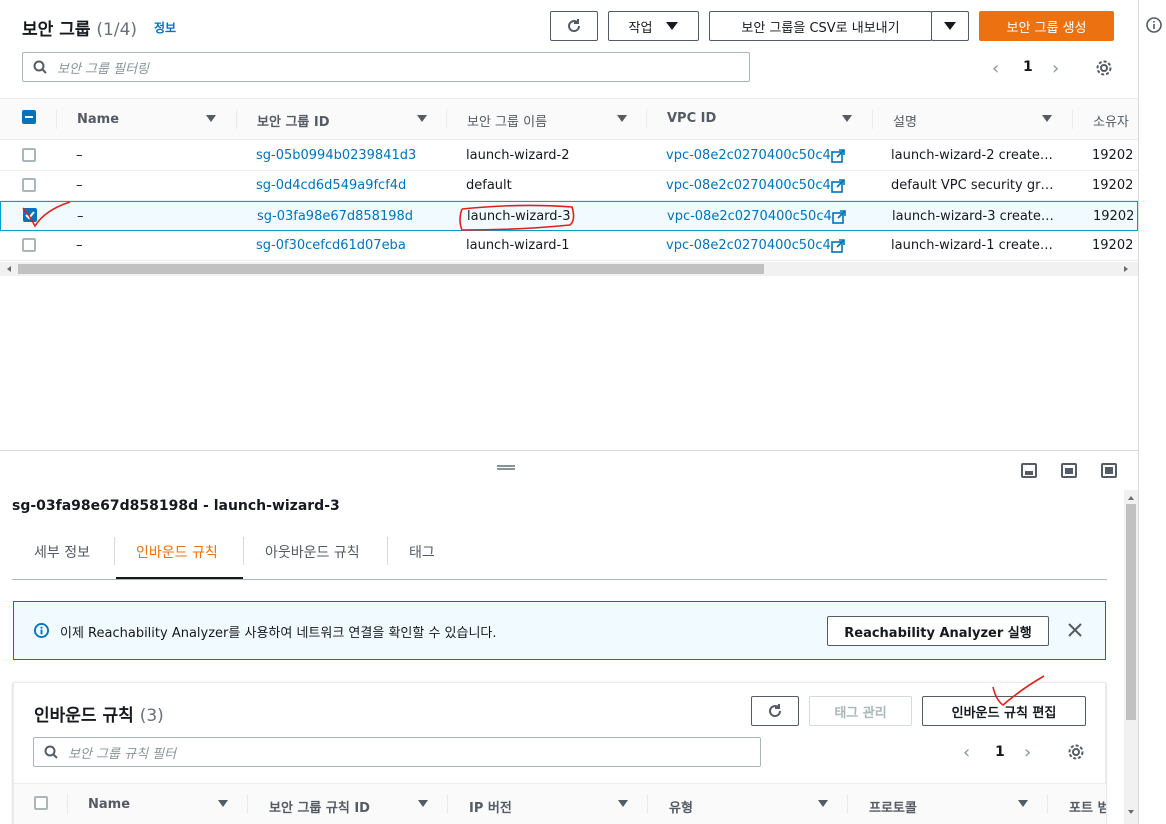 Image resolution: width=1166 pixels, height=824 pixels. What do you see at coordinates (1018, 691) in the screenshot?
I see `annotation-checkmark-edit` at bounding box center [1018, 691].